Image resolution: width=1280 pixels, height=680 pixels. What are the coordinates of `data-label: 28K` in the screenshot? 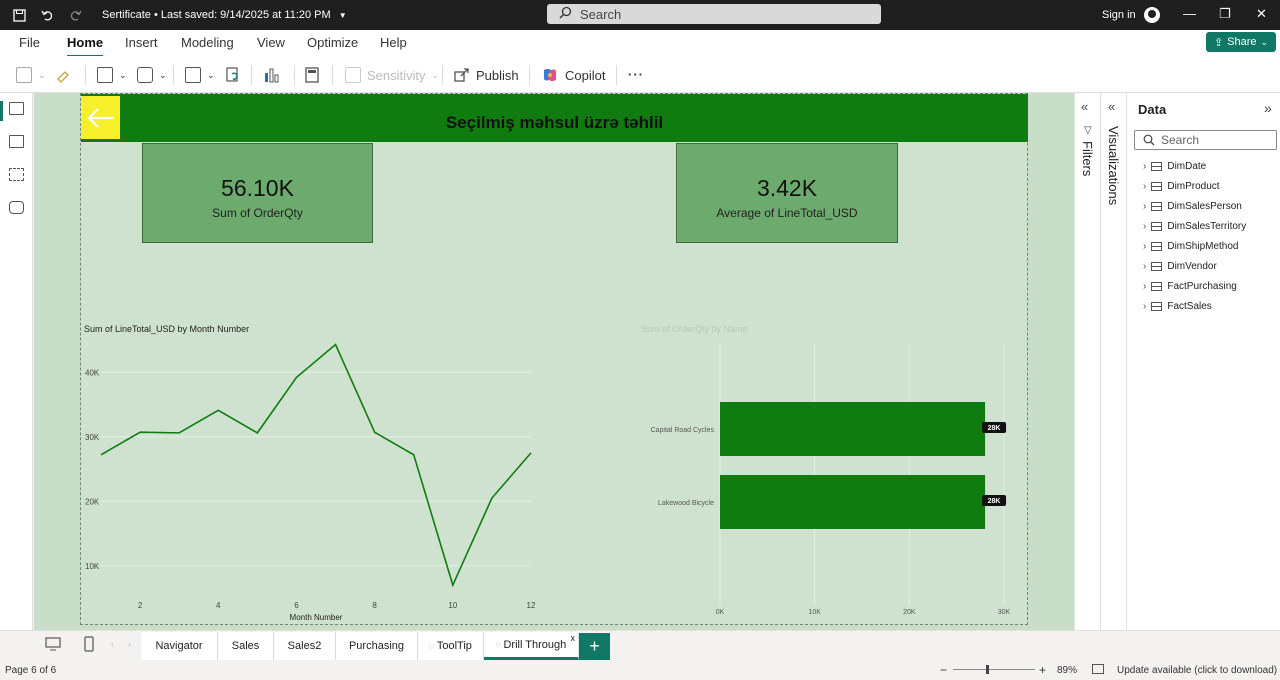 It's located at (994, 501).